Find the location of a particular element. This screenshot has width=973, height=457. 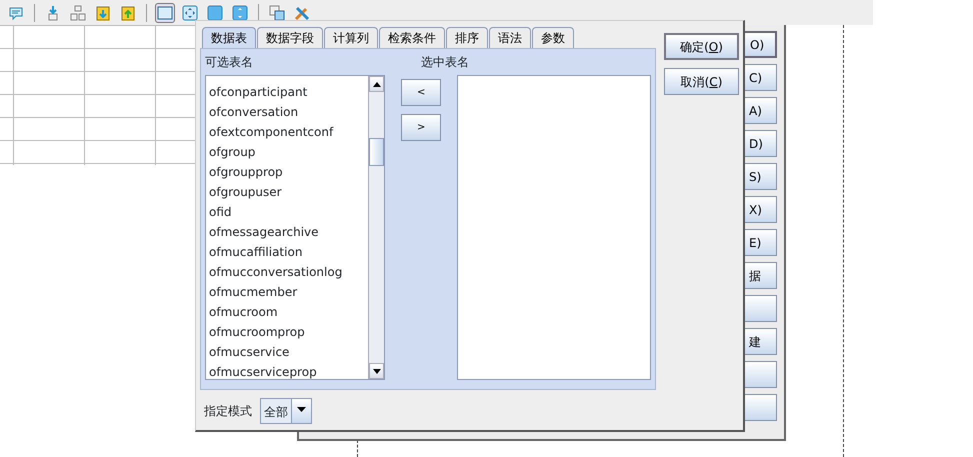

tab: 排序 is located at coordinates (467, 37).